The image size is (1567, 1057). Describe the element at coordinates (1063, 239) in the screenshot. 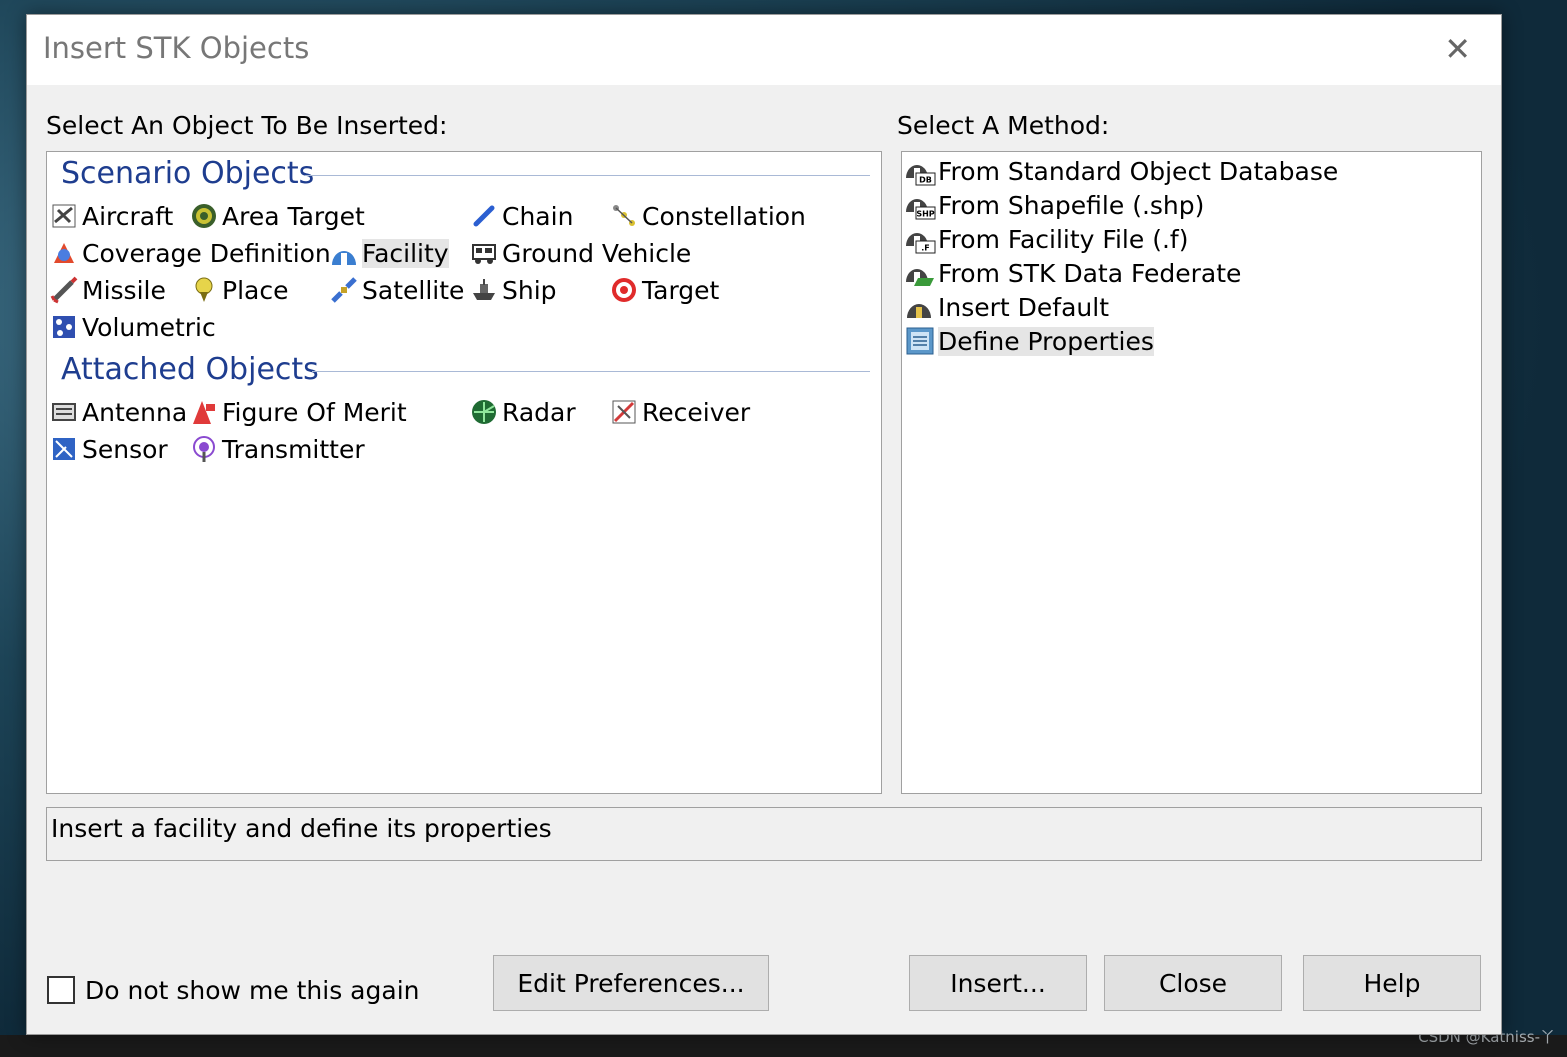

I see `method-item-label: From Facility File (.f)` at that location.